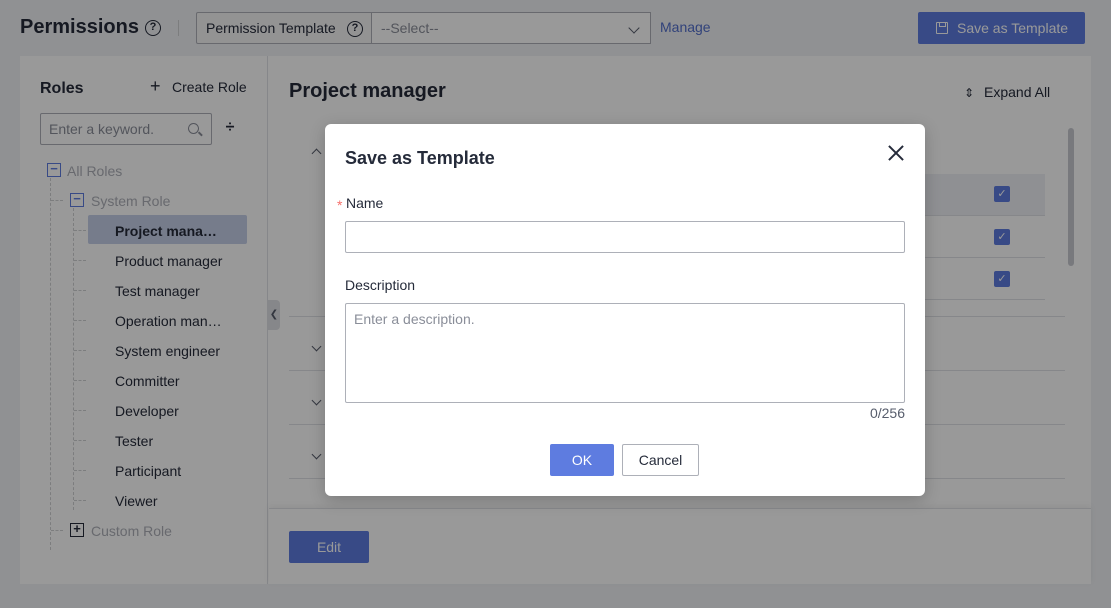 The image size is (1111, 608). I want to click on cancel-button: Cancel, so click(660, 460).